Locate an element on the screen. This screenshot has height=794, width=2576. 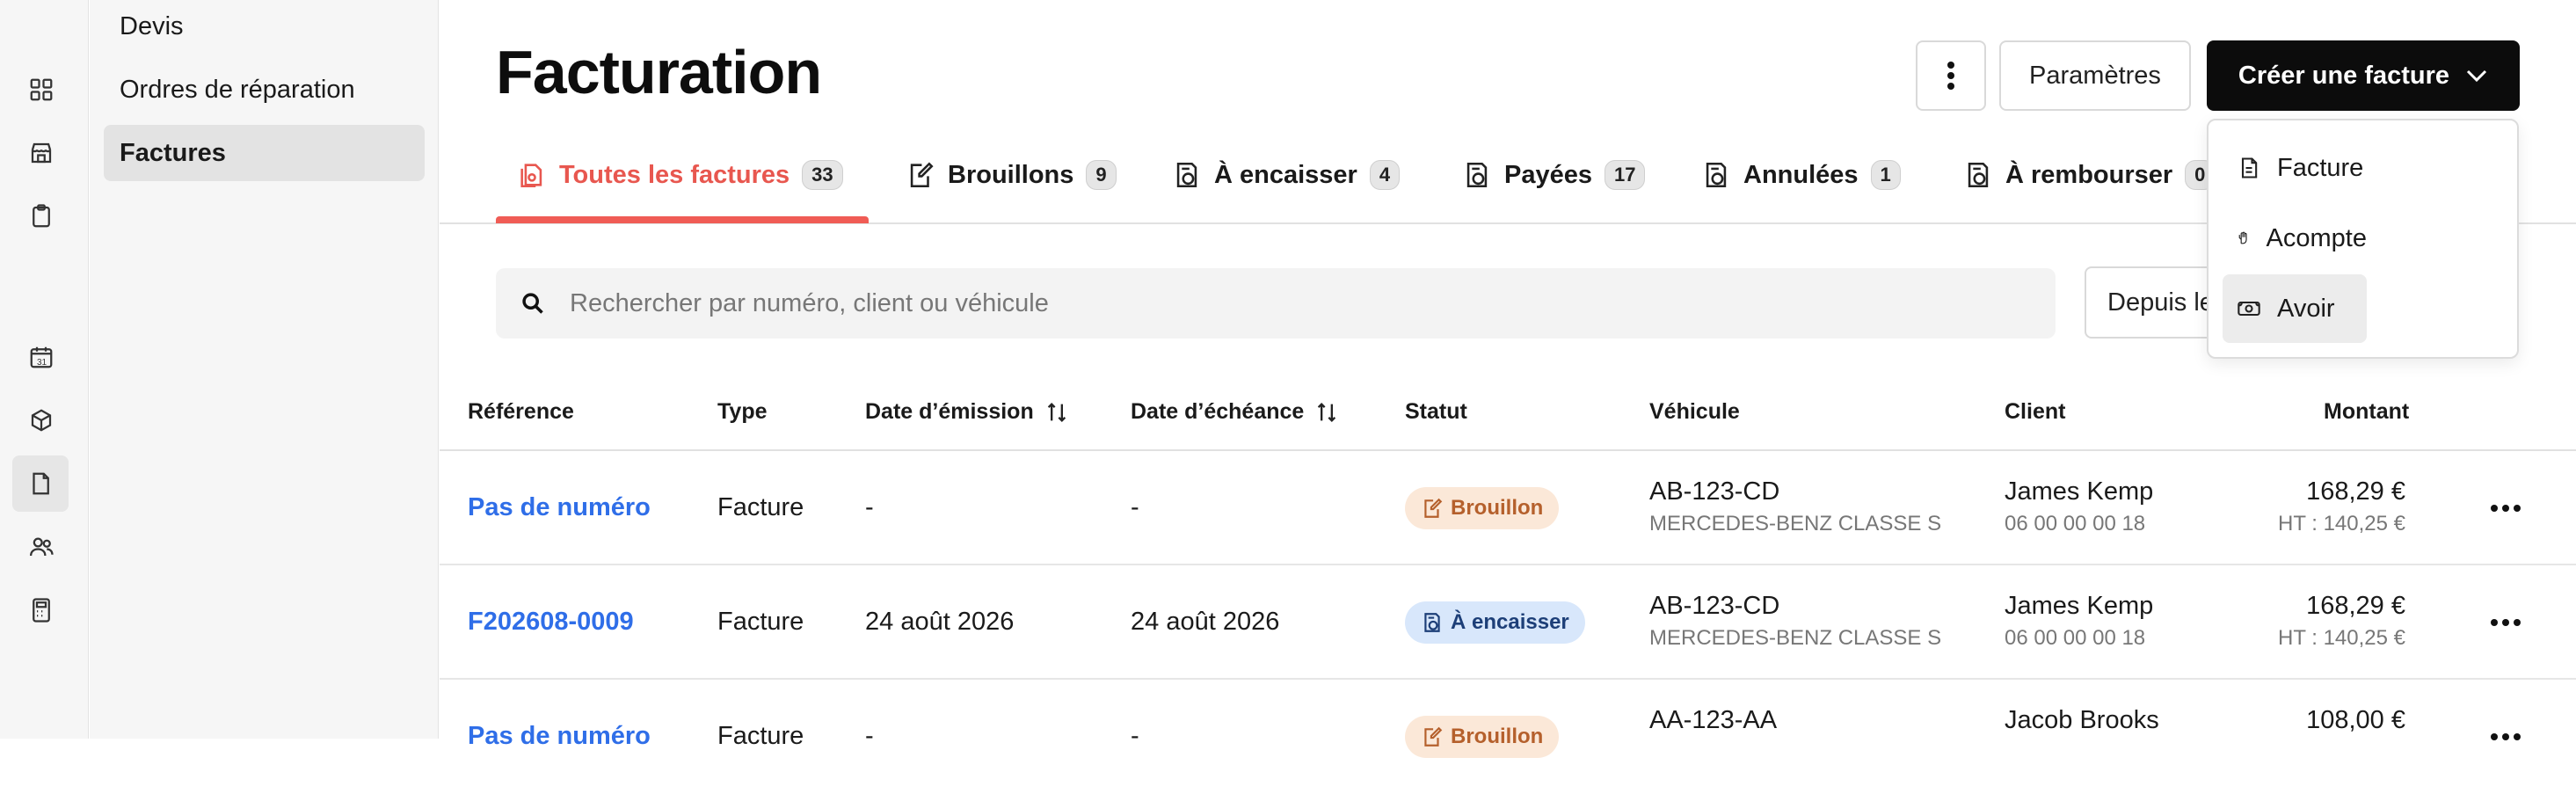
clipboard-icon is located at coordinates (41, 216).